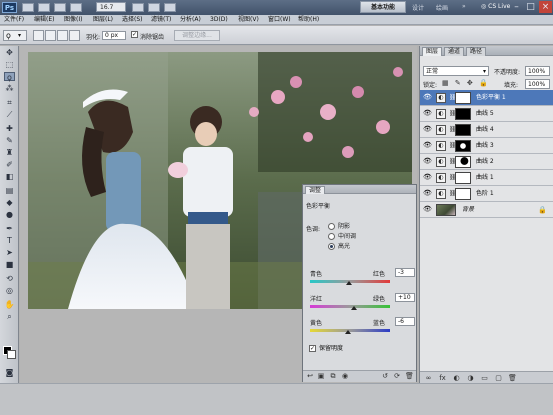 The width and height of the screenshot is (553, 415). What do you see at coordinates (312, 348) in the screenshot?
I see `preserve-luminosity-checkbox: ✓` at bounding box center [312, 348].